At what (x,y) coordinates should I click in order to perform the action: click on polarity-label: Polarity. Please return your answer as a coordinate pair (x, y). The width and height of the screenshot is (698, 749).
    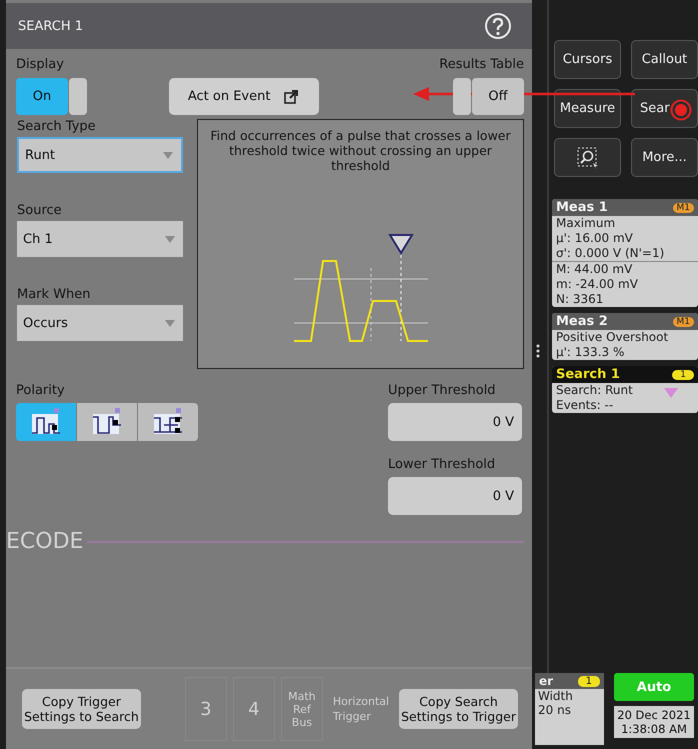
    Looking at the image, I should click on (41, 390).